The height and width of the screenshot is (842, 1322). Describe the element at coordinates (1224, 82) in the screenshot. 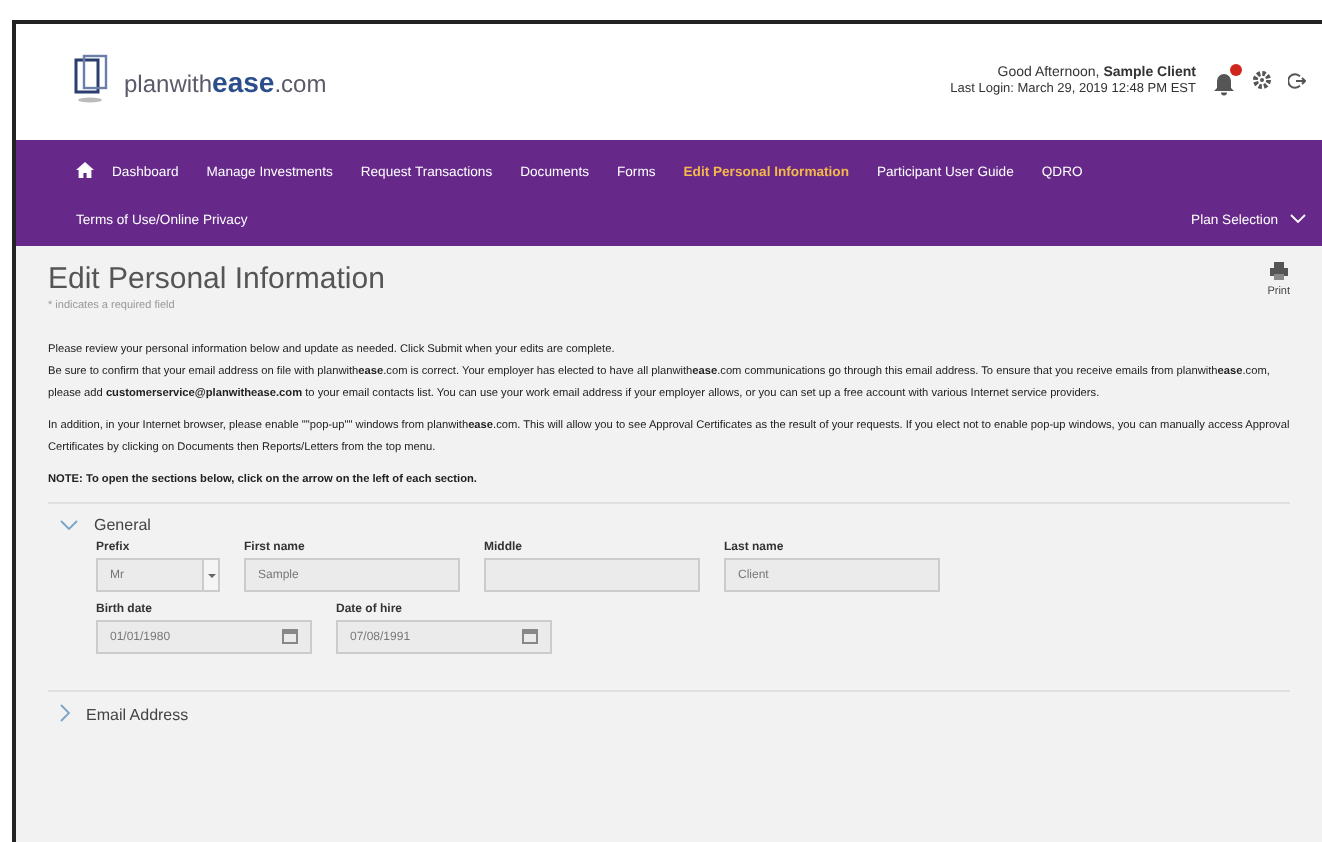

I see `bell-icon` at that location.